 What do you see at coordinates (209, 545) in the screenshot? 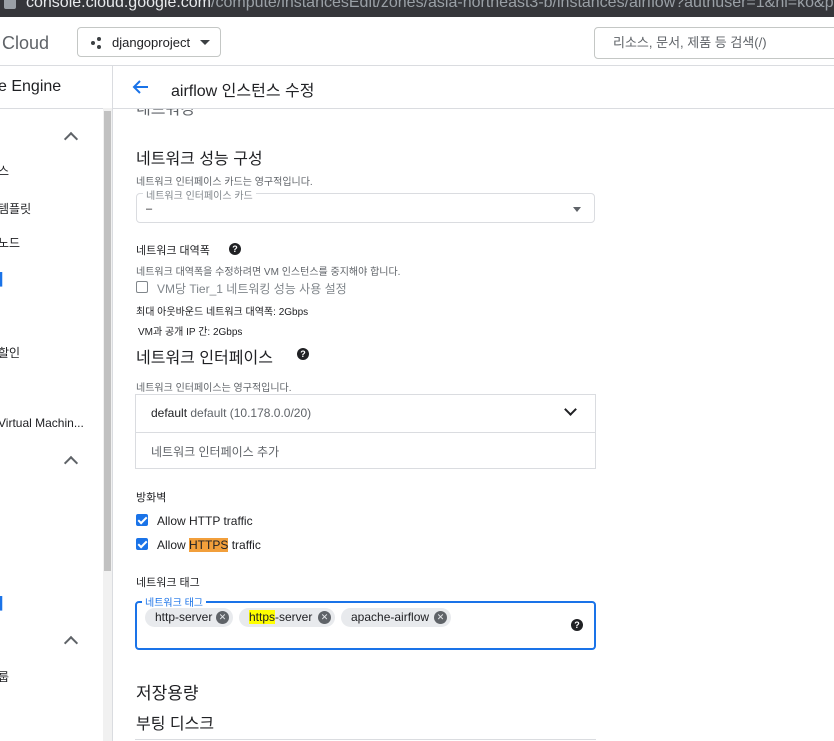
I see `allow-https-label: Allow HTTPS traffic` at bounding box center [209, 545].